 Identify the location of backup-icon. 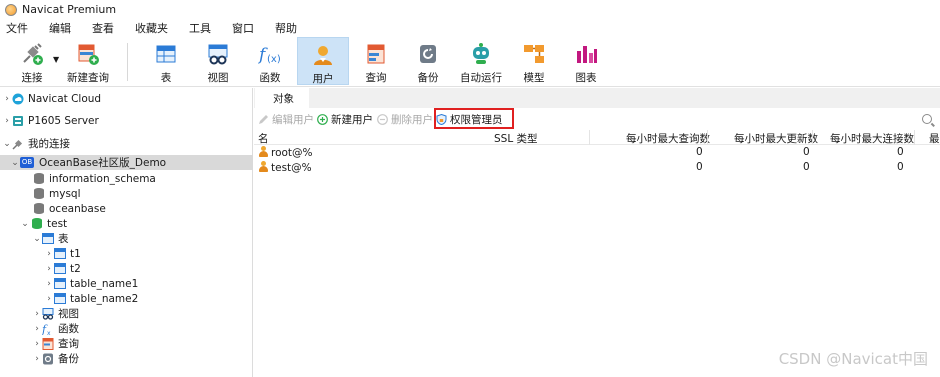
(428, 54).